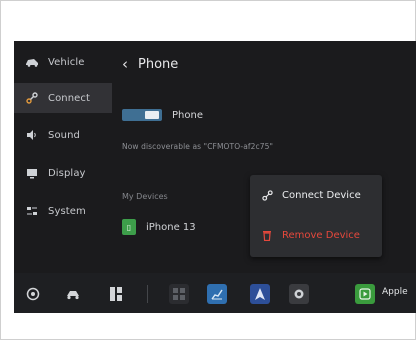  Describe the element at coordinates (267, 235) in the screenshot. I see `trash-icon` at that location.